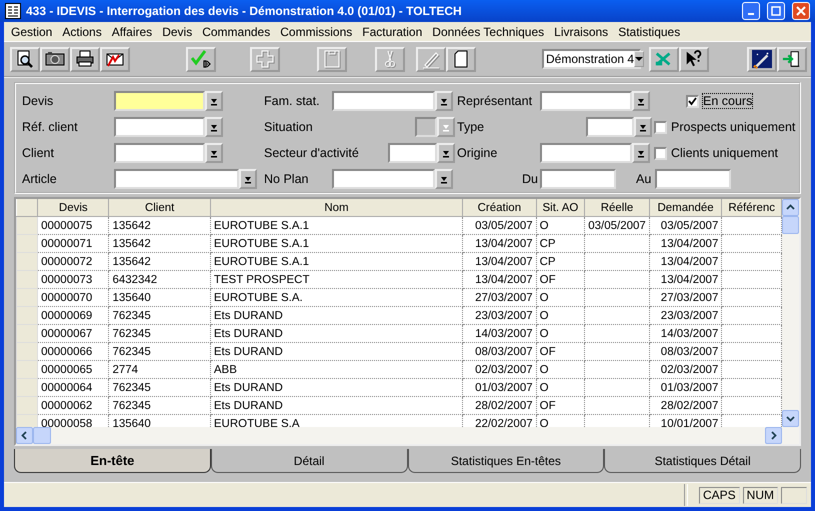 The image size is (815, 511). What do you see at coordinates (316, 31) in the screenshot?
I see `menu-item: Commissions` at bounding box center [316, 31].